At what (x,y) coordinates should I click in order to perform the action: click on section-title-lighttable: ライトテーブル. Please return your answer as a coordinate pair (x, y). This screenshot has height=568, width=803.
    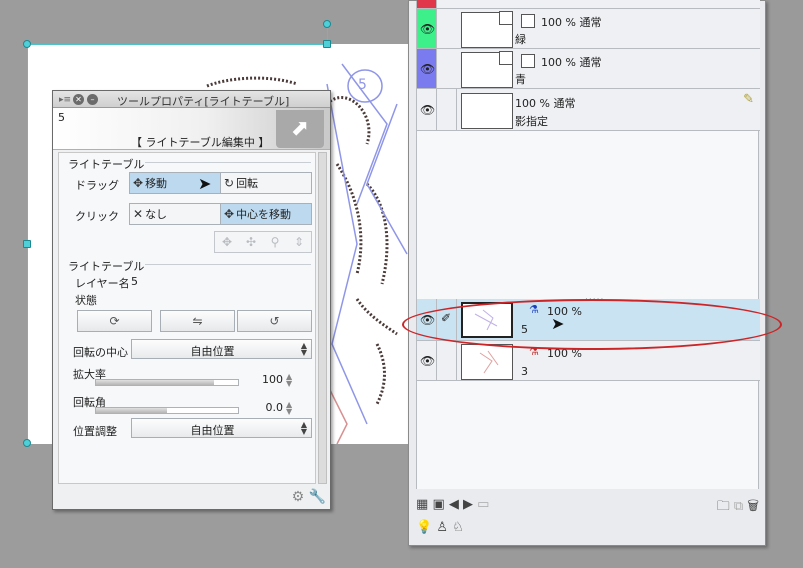
    Looking at the image, I should click on (106, 164).